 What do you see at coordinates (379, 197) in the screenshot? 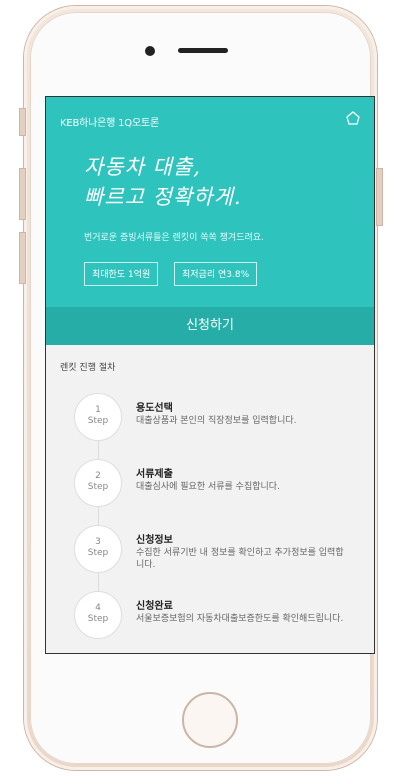
I see `power-button` at bounding box center [379, 197].